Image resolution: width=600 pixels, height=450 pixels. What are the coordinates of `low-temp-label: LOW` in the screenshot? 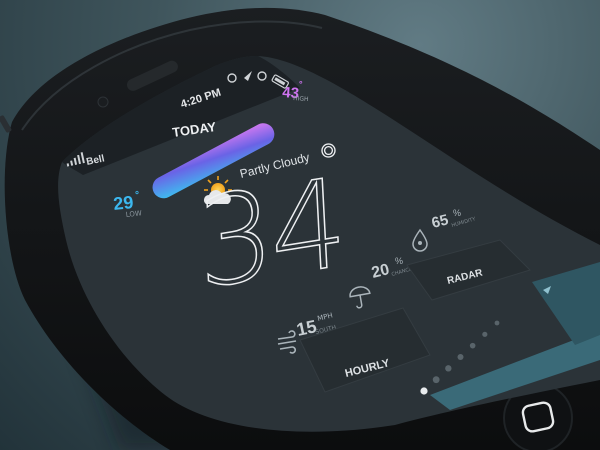 It's located at (133, 214).